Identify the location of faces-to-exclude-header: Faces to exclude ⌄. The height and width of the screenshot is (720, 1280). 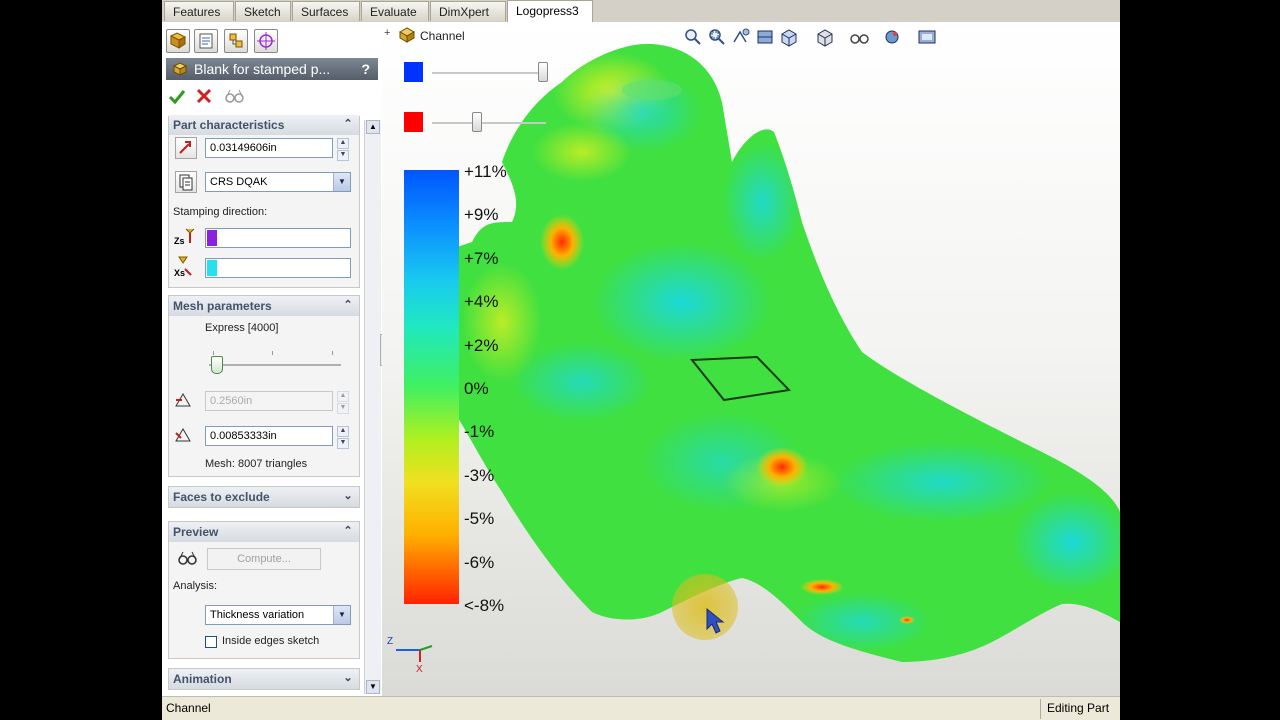
(264, 497).